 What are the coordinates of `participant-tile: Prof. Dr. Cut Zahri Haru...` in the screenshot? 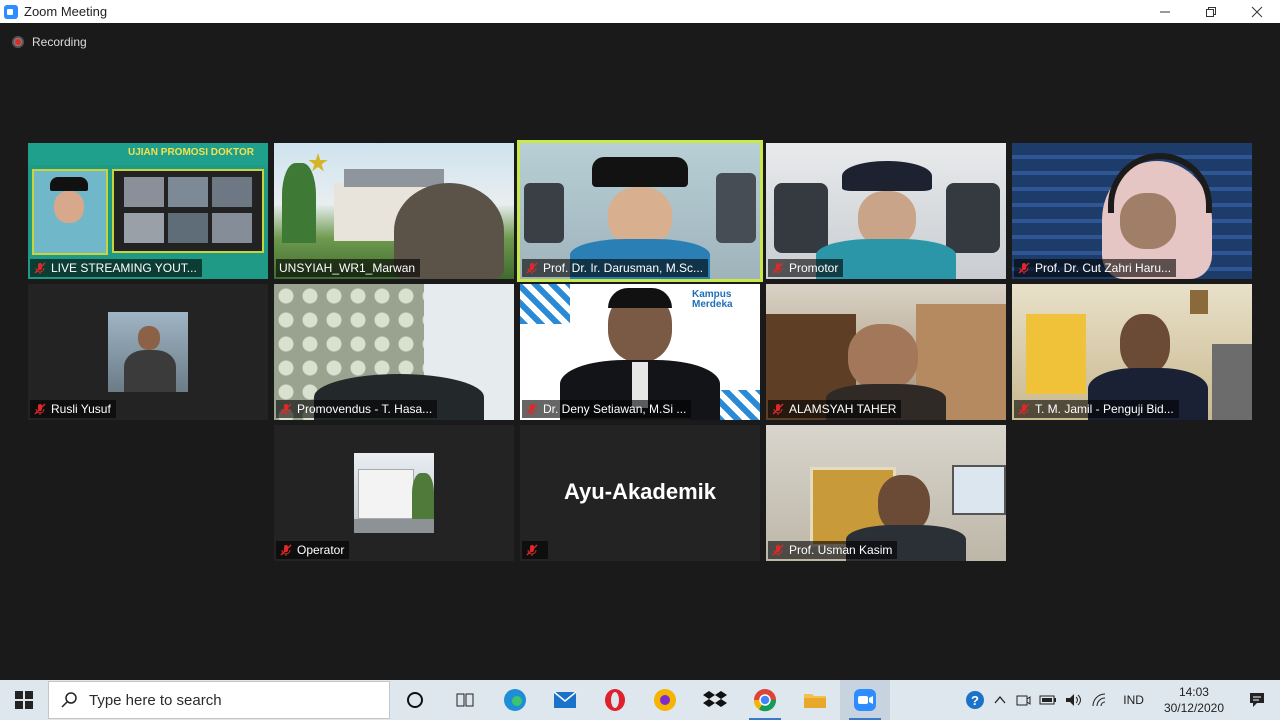 It's located at (1132, 211).